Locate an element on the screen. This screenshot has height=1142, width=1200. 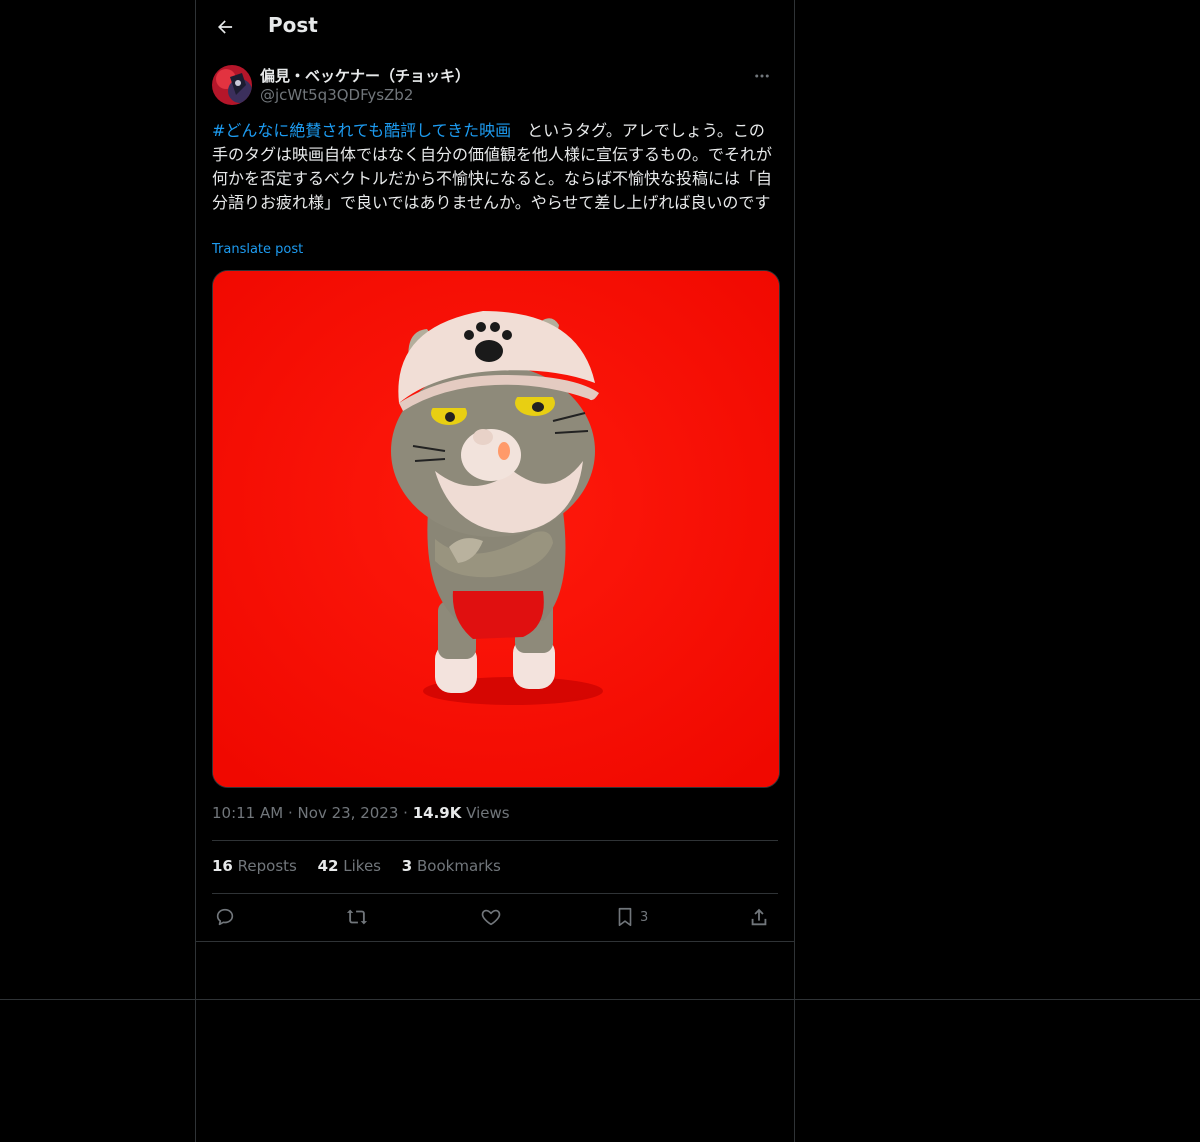
bookmark-icon is located at coordinates (625, 917).